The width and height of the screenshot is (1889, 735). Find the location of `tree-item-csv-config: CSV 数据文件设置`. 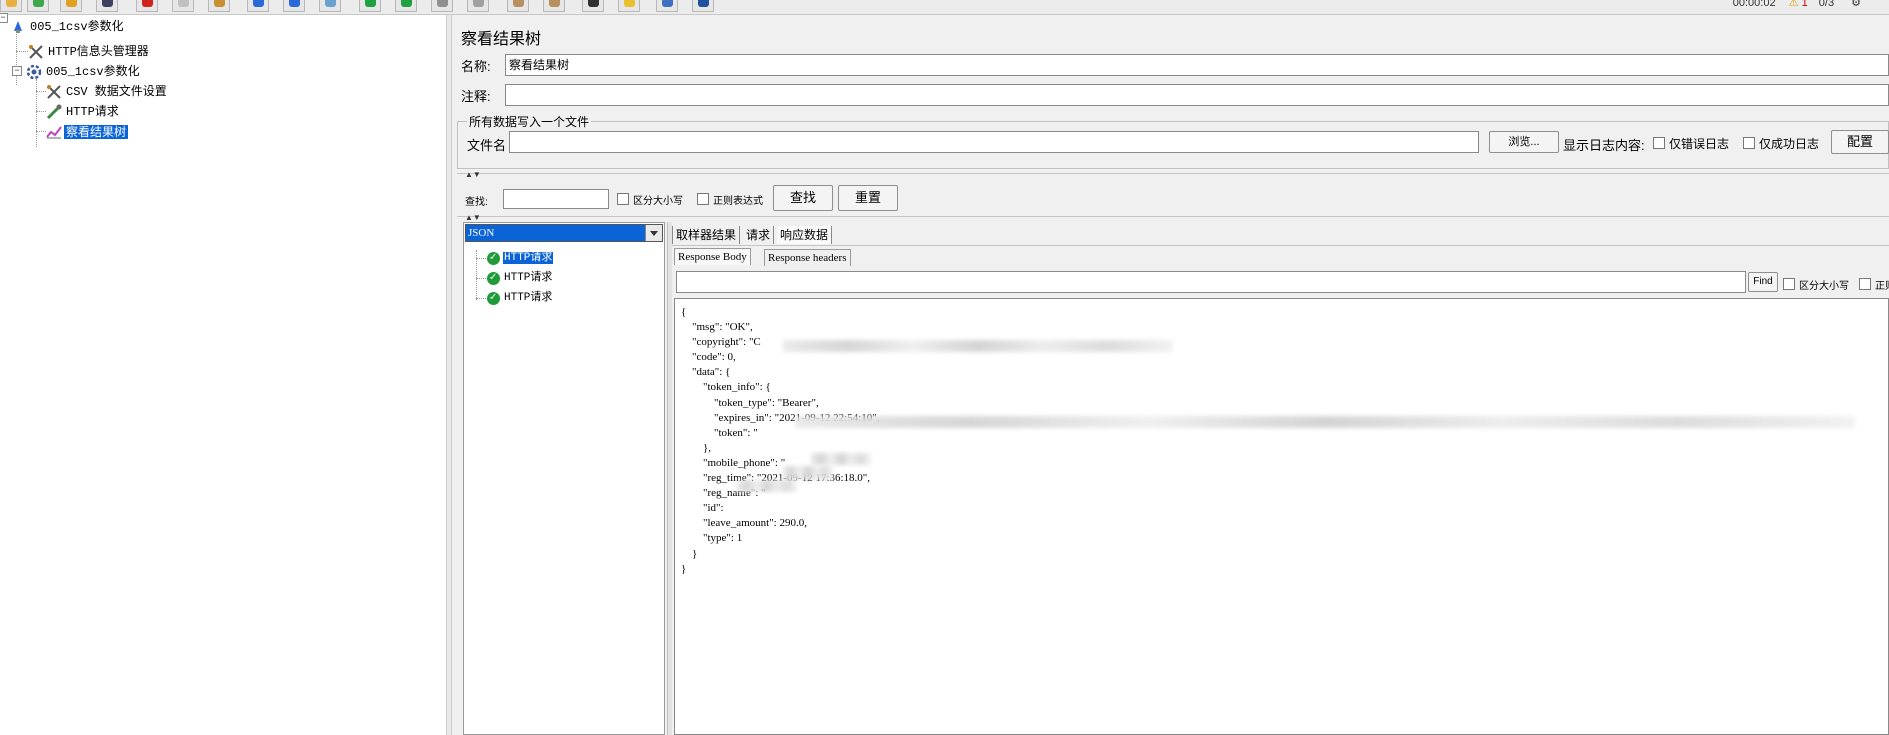

tree-item-csv-config: CSV 数据文件设置 is located at coordinates (107, 91).